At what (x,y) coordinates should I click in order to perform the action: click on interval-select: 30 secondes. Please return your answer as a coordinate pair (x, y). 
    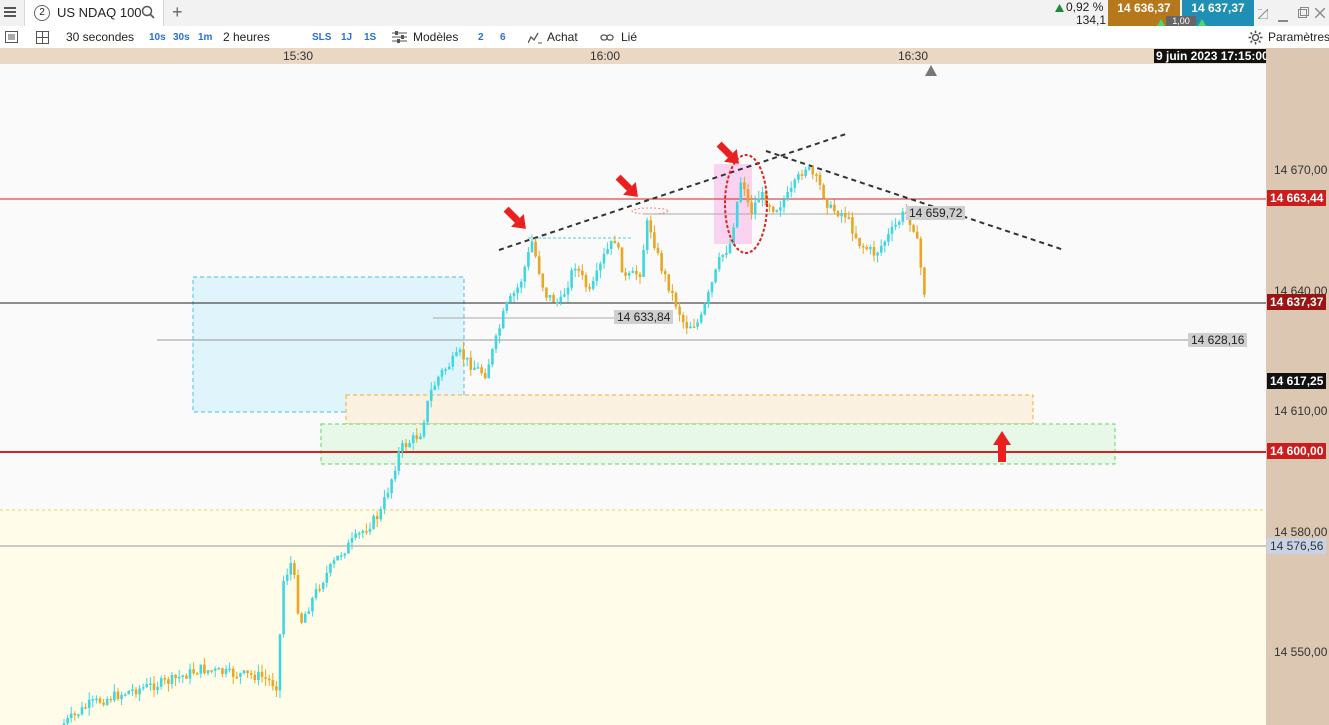
    Looking at the image, I should click on (100, 37).